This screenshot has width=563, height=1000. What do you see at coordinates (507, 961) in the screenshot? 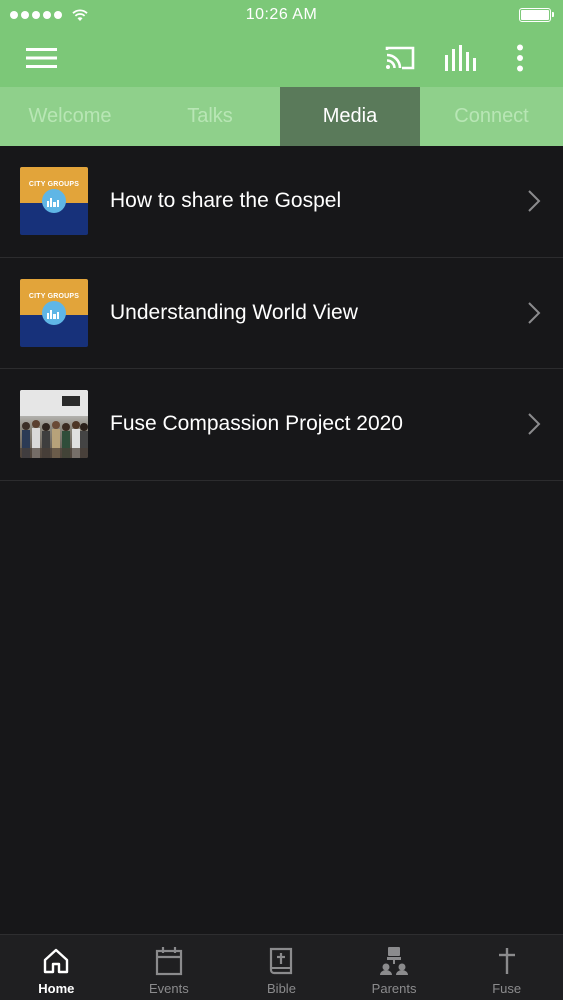
I see `cross-icon` at bounding box center [507, 961].